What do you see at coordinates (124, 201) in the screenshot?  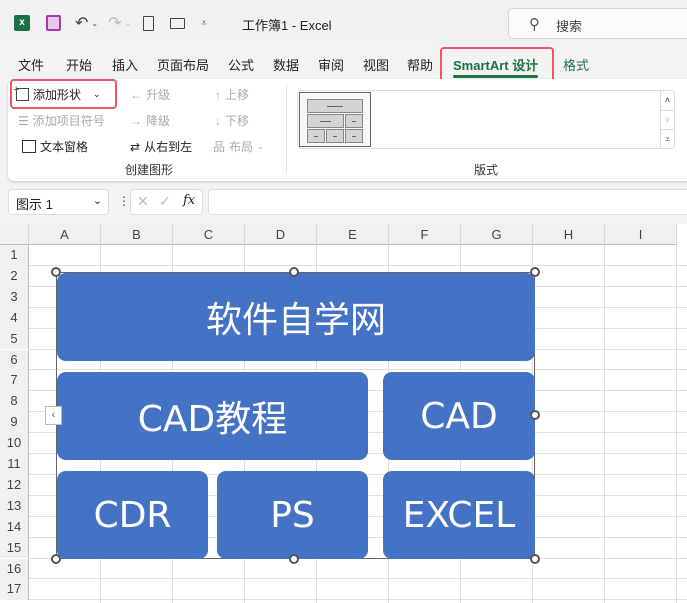 I see `more-options-icon: ⋮` at bounding box center [124, 201].